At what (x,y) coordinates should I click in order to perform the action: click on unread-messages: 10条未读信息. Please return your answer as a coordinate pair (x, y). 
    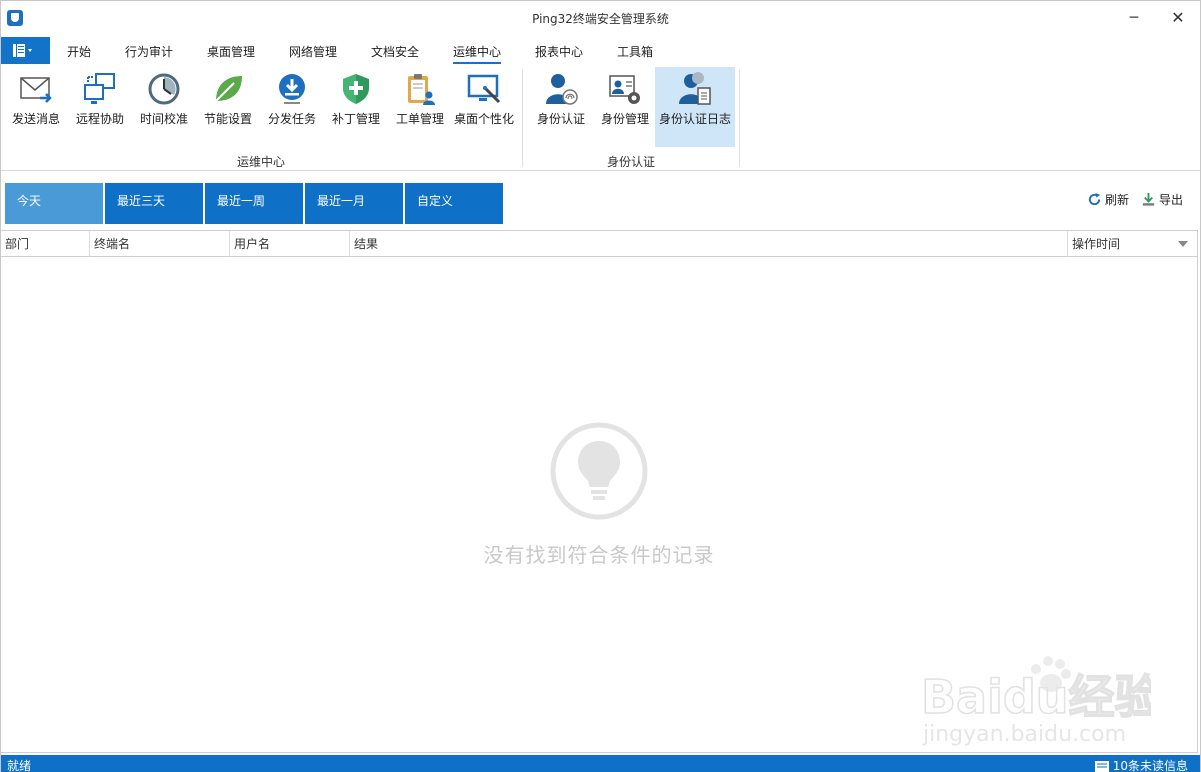
    Looking at the image, I should click on (1141, 764).